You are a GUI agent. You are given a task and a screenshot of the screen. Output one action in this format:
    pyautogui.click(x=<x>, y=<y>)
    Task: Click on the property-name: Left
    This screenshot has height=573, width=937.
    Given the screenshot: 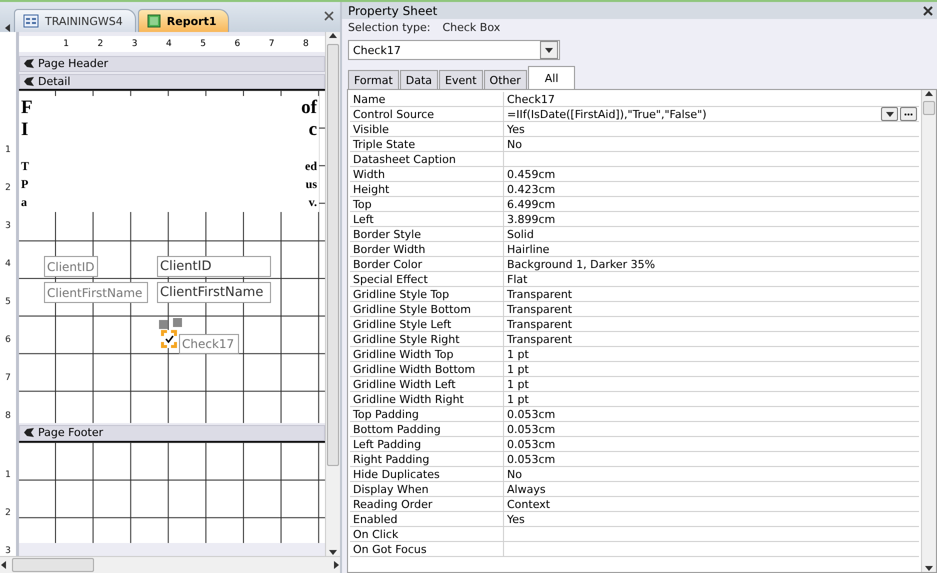 What is the action you would take?
    pyautogui.click(x=427, y=219)
    